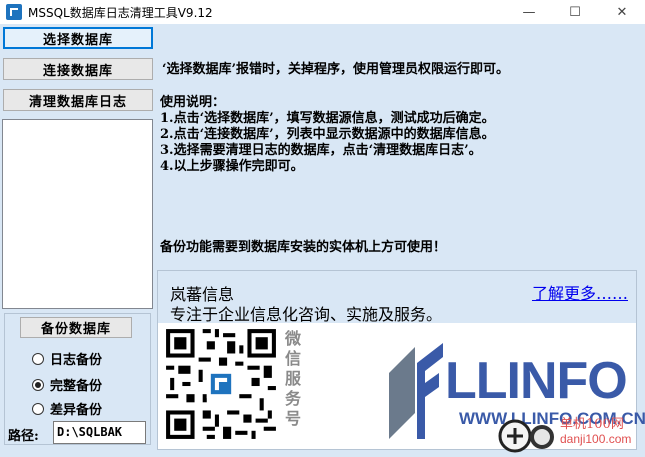 The width and height of the screenshot is (645, 457). I want to click on maximize-button: ☐, so click(575, 12).